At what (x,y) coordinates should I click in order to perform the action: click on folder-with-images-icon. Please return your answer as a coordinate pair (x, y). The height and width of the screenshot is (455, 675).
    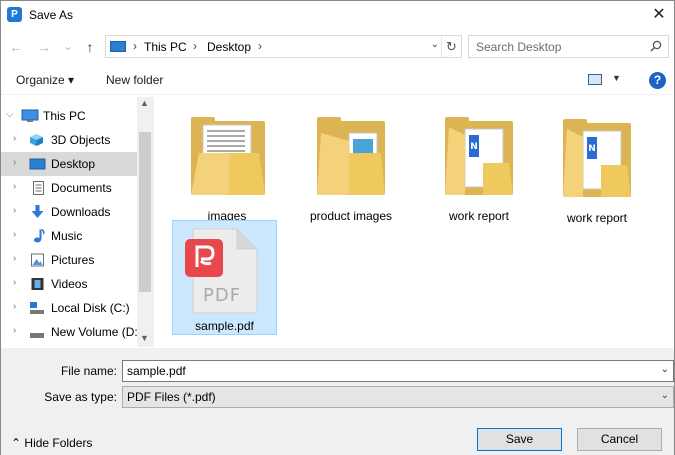
    Looking at the image, I should click on (351, 156).